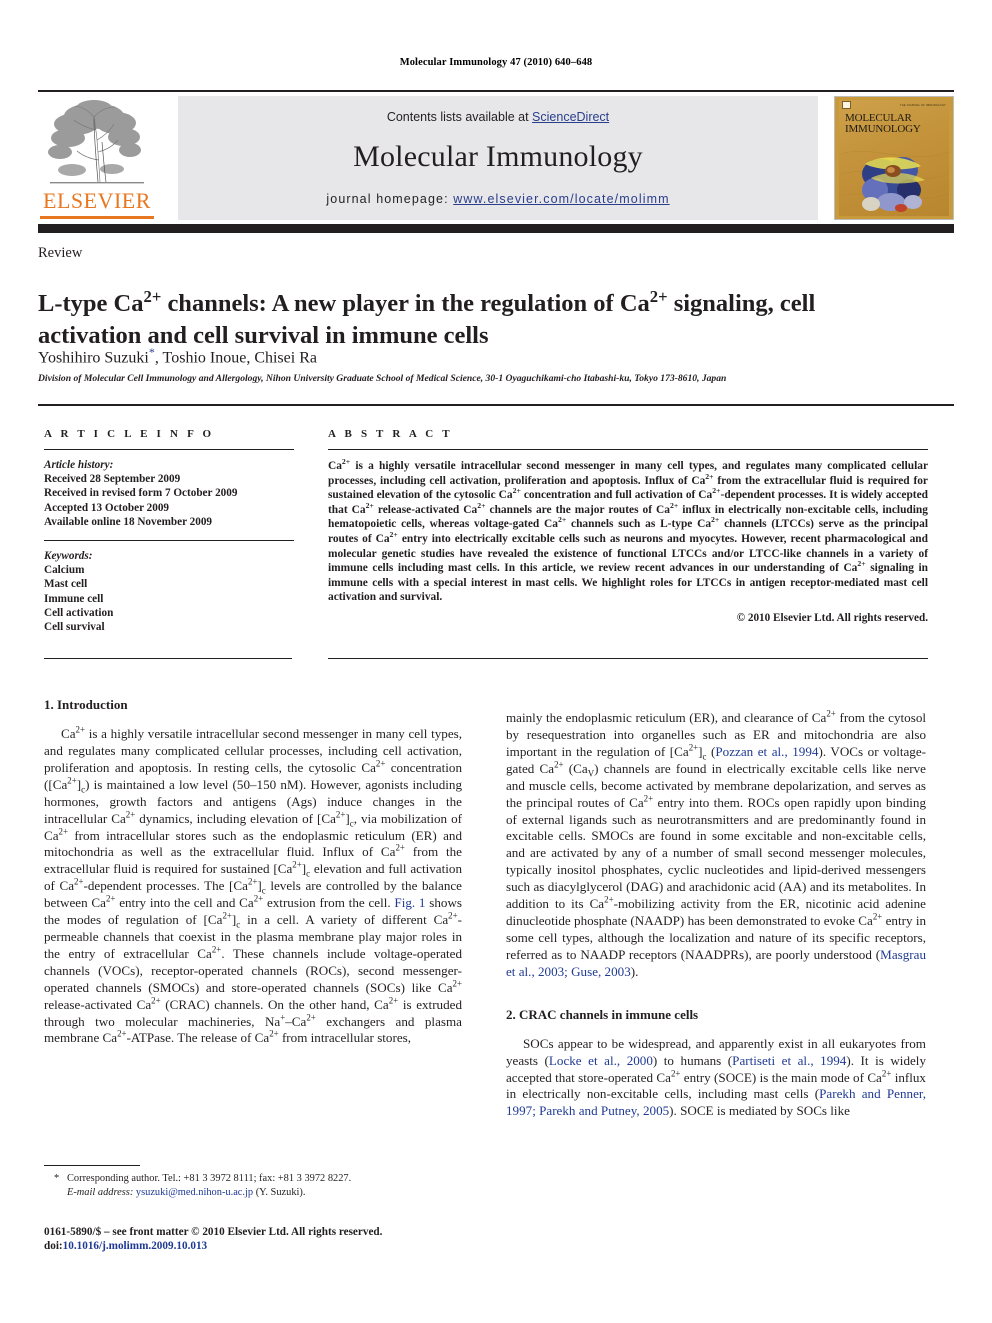 The image size is (992, 1323). What do you see at coordinates (628, 449) in the screenshot?
I see `abstract-rule` at bounding box center [628, 449].